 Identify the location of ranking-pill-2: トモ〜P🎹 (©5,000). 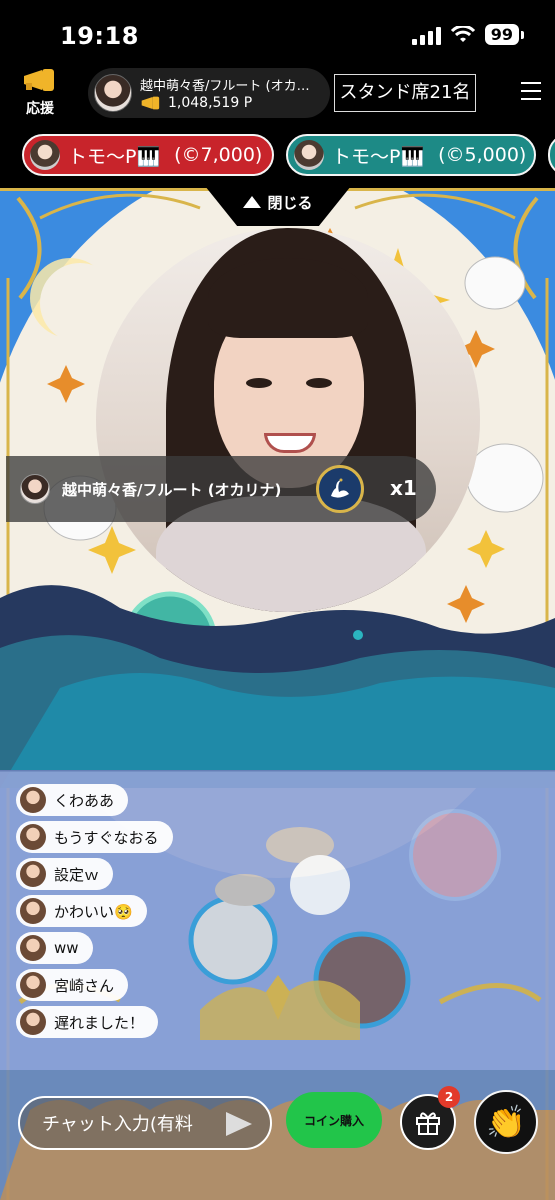
(411, 155).